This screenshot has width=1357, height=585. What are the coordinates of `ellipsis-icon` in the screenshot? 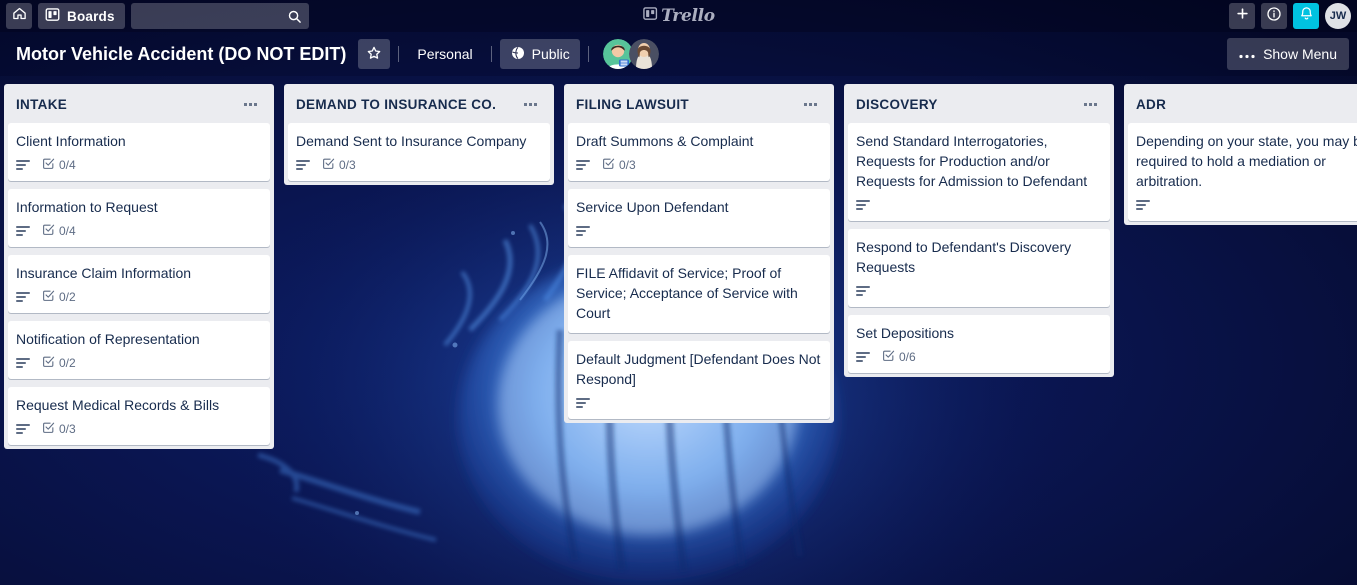 It's located at (1247, 54).